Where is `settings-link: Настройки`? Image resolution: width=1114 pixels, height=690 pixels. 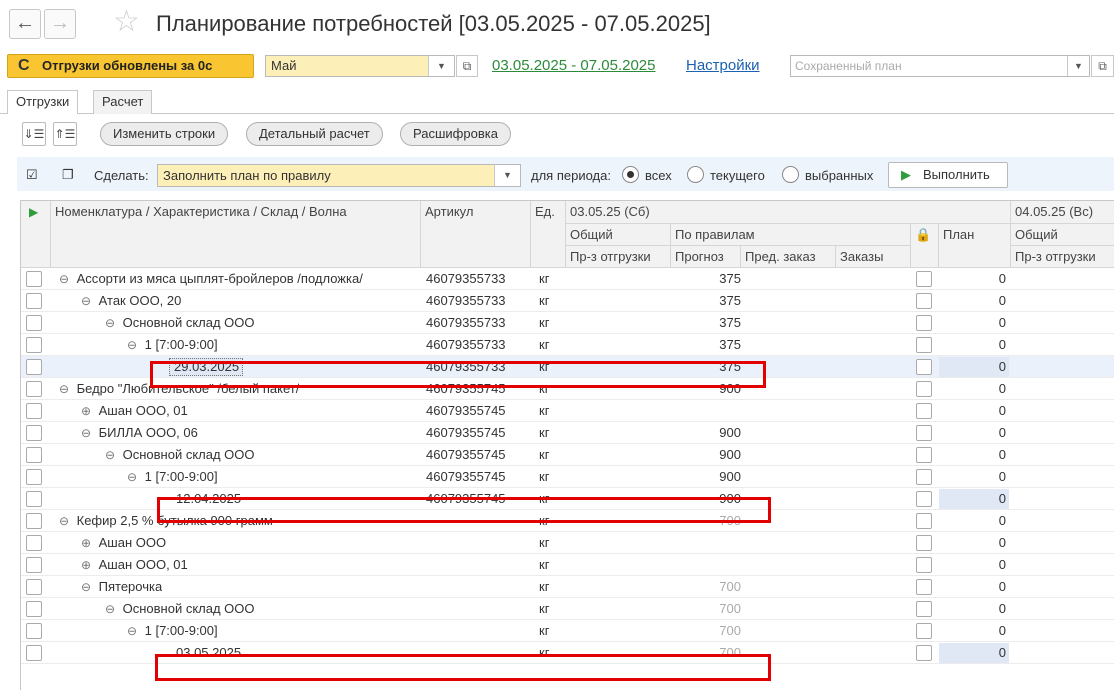 settings-link: Настройки is located at coordinates (723, 66).